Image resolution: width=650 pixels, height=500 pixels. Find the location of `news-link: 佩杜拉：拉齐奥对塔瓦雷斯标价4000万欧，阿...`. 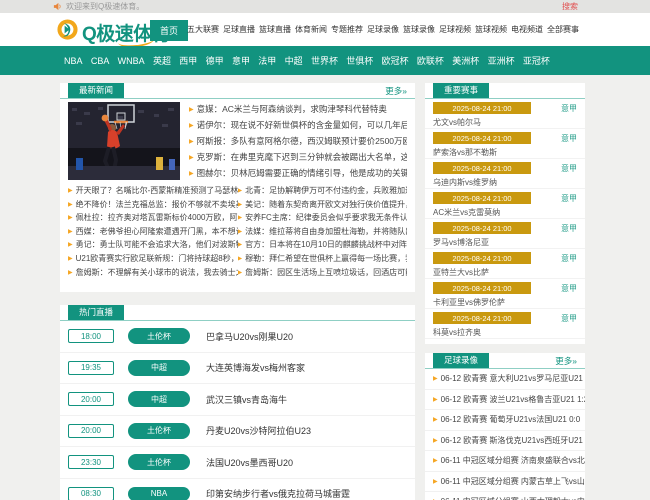

news-link: 佩杜拉：拉齐奥对塔瓦雷斯标价4000万欧，阿... is located at coordinates (157, 217).